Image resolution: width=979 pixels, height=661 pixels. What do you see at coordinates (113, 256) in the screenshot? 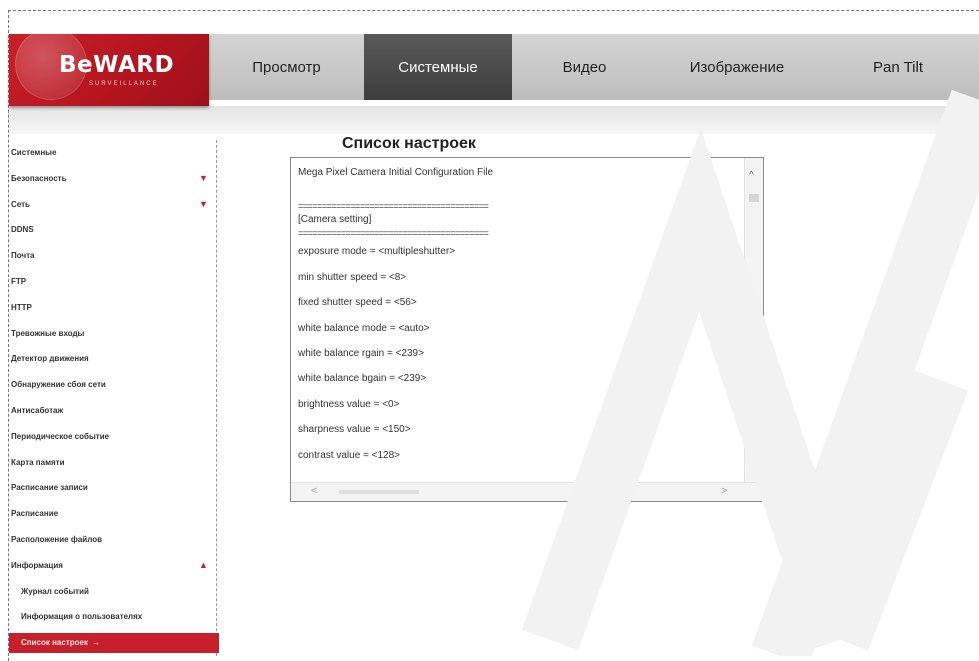
I see `sidebar-item-mail: Почта` at bounding box center [113, 256].